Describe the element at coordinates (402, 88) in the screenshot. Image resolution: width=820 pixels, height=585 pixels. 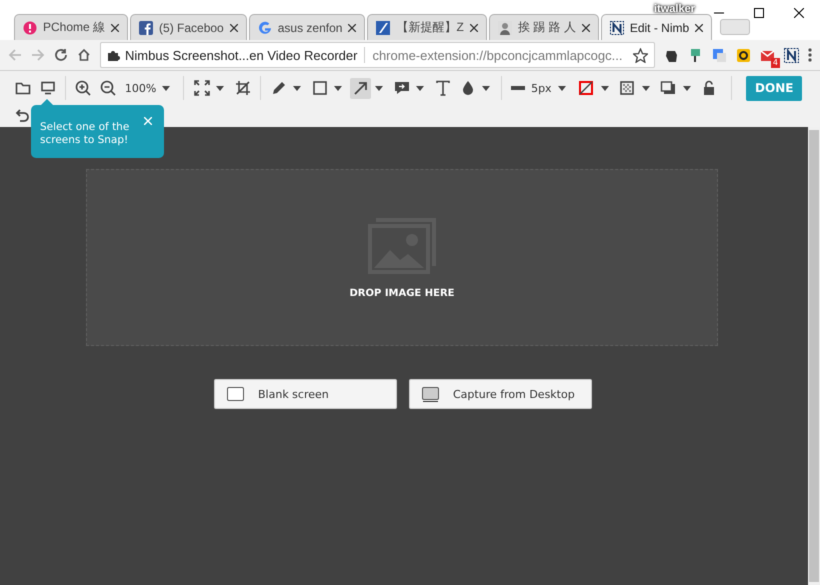
I see `speech-bubble-icon` at that location.